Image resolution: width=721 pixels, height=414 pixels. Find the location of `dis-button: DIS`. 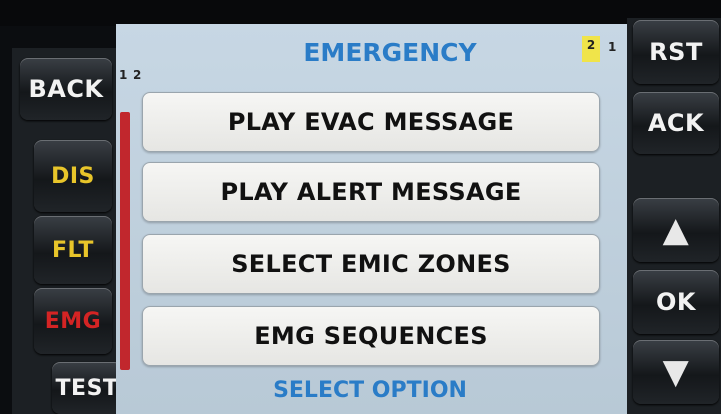

dis-button: DIS is located at coordinates (73, 176).